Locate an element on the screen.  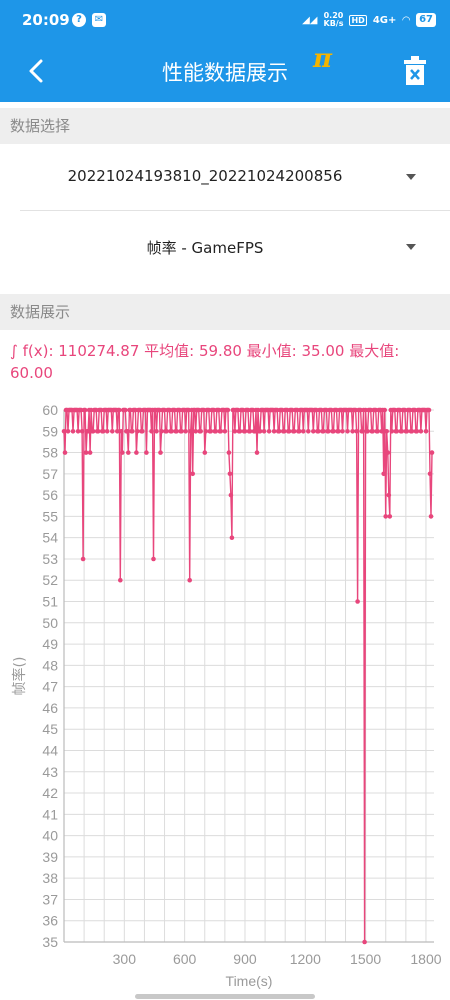
y-tick-label: 51 is located at coordinates (50, 602).